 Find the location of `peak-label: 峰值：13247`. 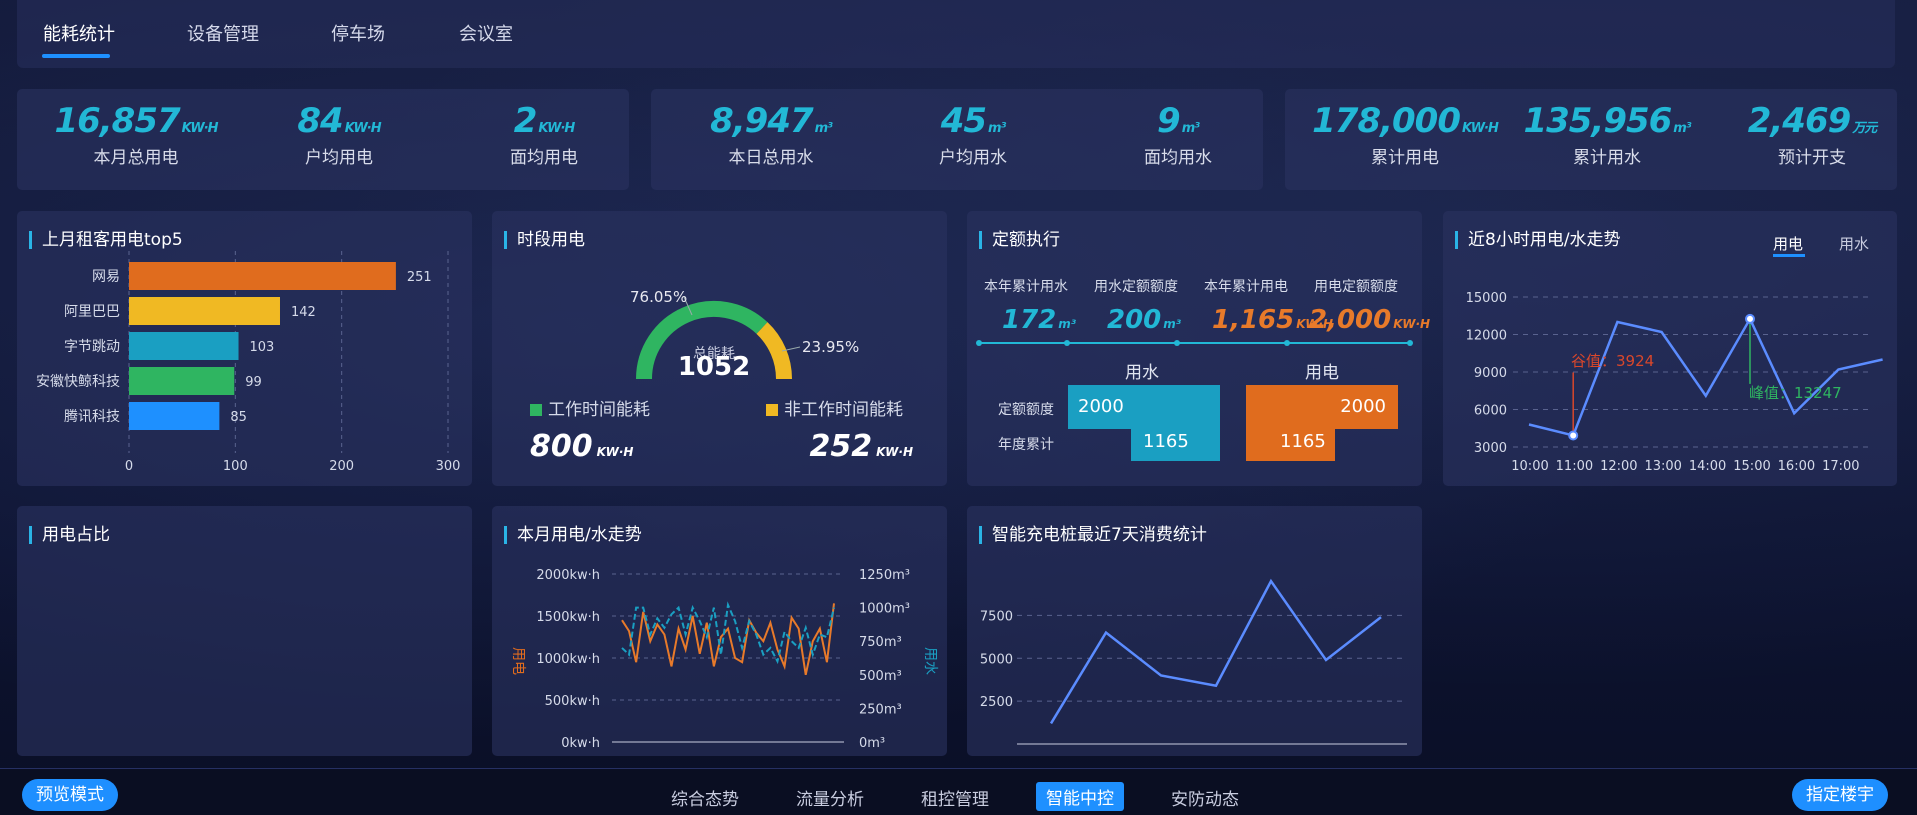

peak-label: 峰值：13247 is located at coordinates (1795, 393).